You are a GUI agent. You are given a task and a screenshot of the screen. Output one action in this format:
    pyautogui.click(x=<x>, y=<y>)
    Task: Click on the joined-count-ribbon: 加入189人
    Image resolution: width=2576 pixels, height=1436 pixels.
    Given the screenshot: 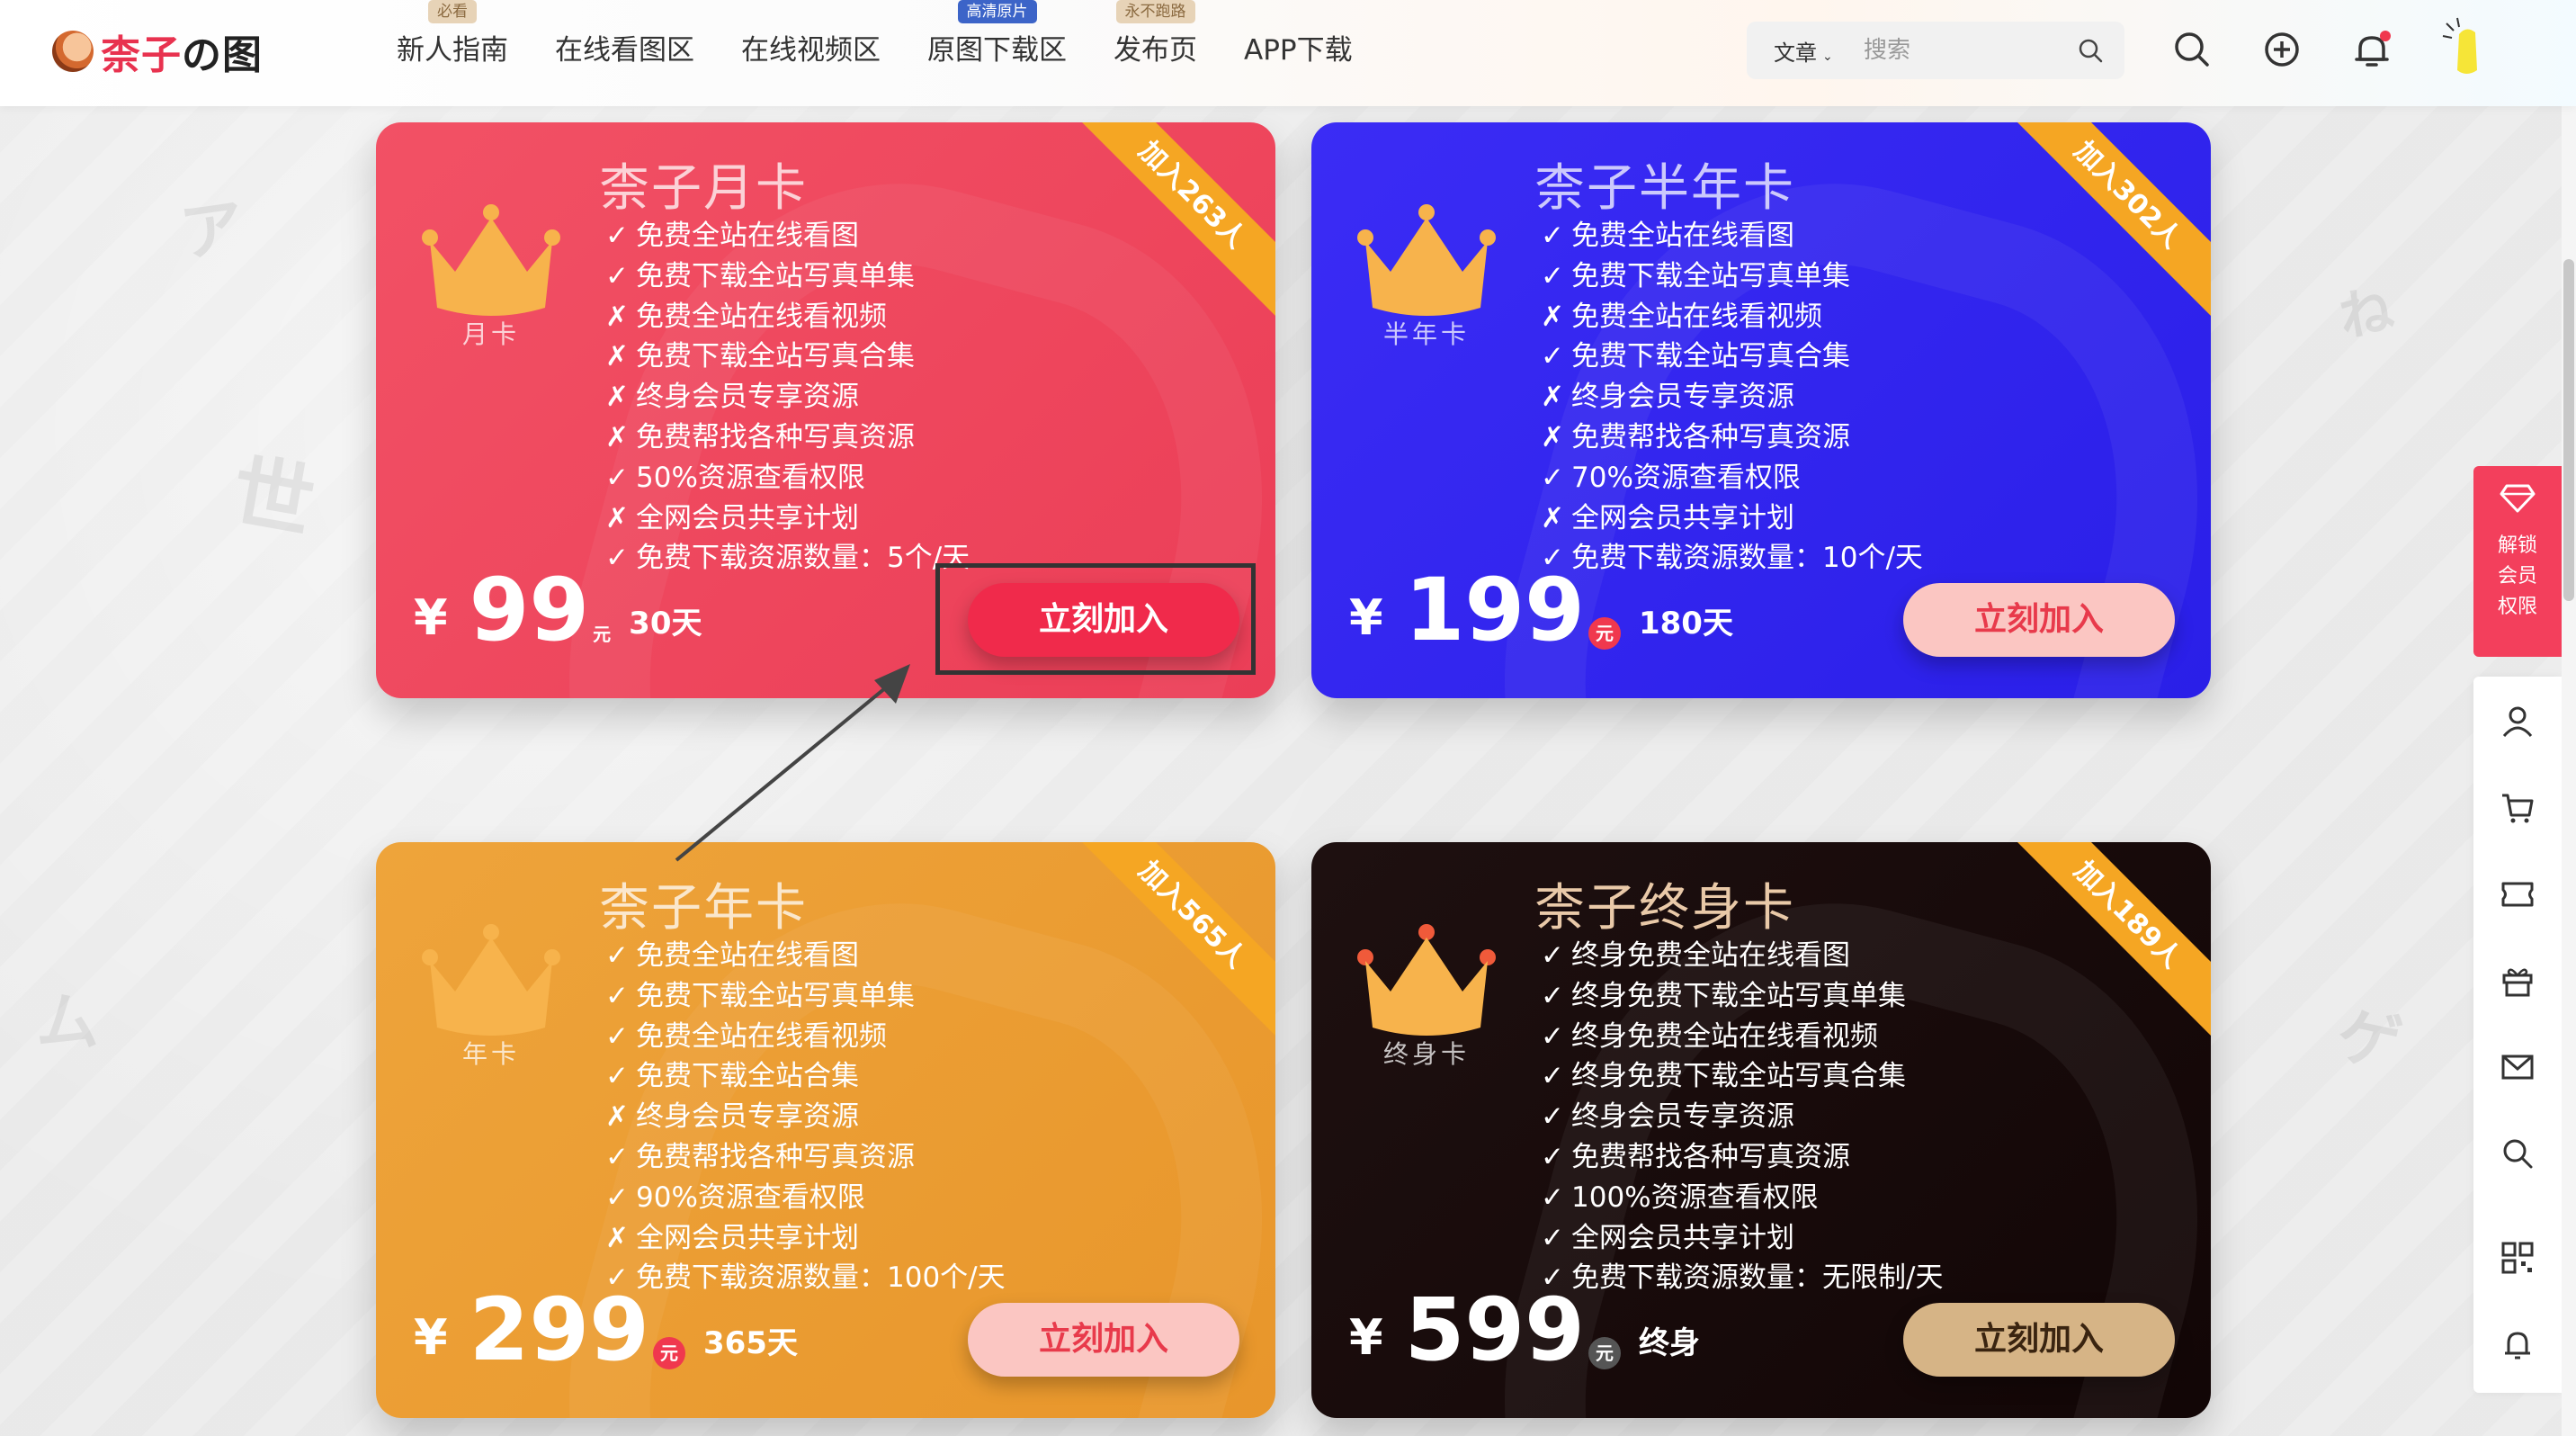 What is the action you would take?
    pyautogui.click(x=2107, y=941)
    